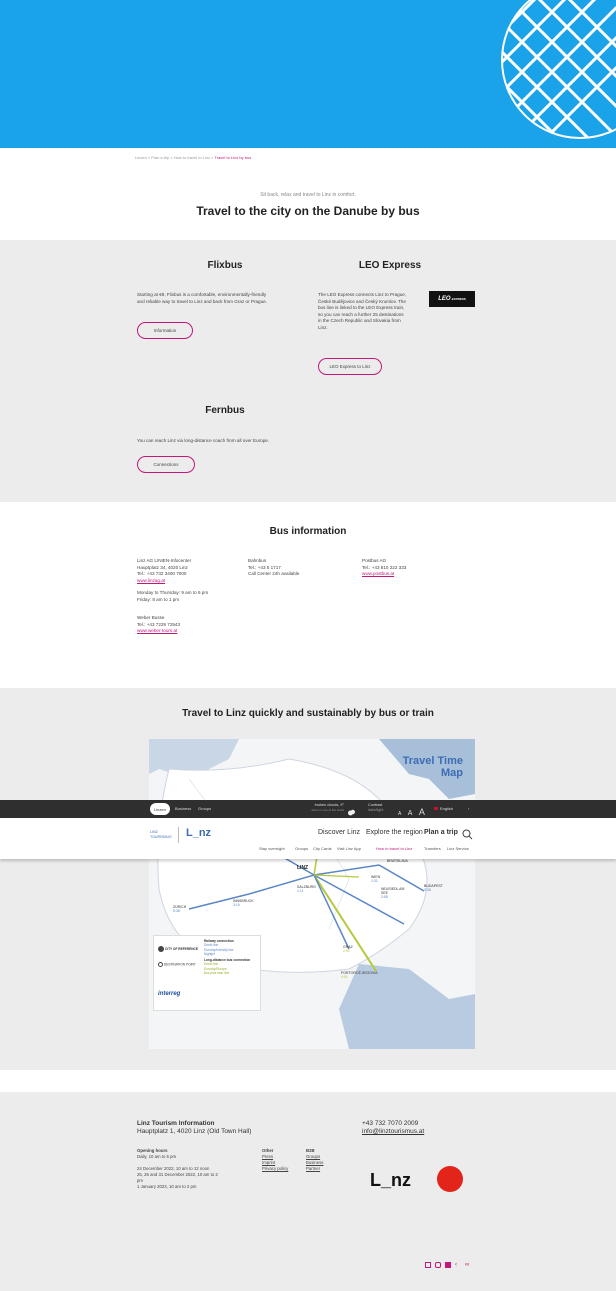 The height and width of the screenshot is (1291, 616). Describe the element at coordinates (469, 1265) in the screenshot. I see `flickr-icon: ∞` at that location.